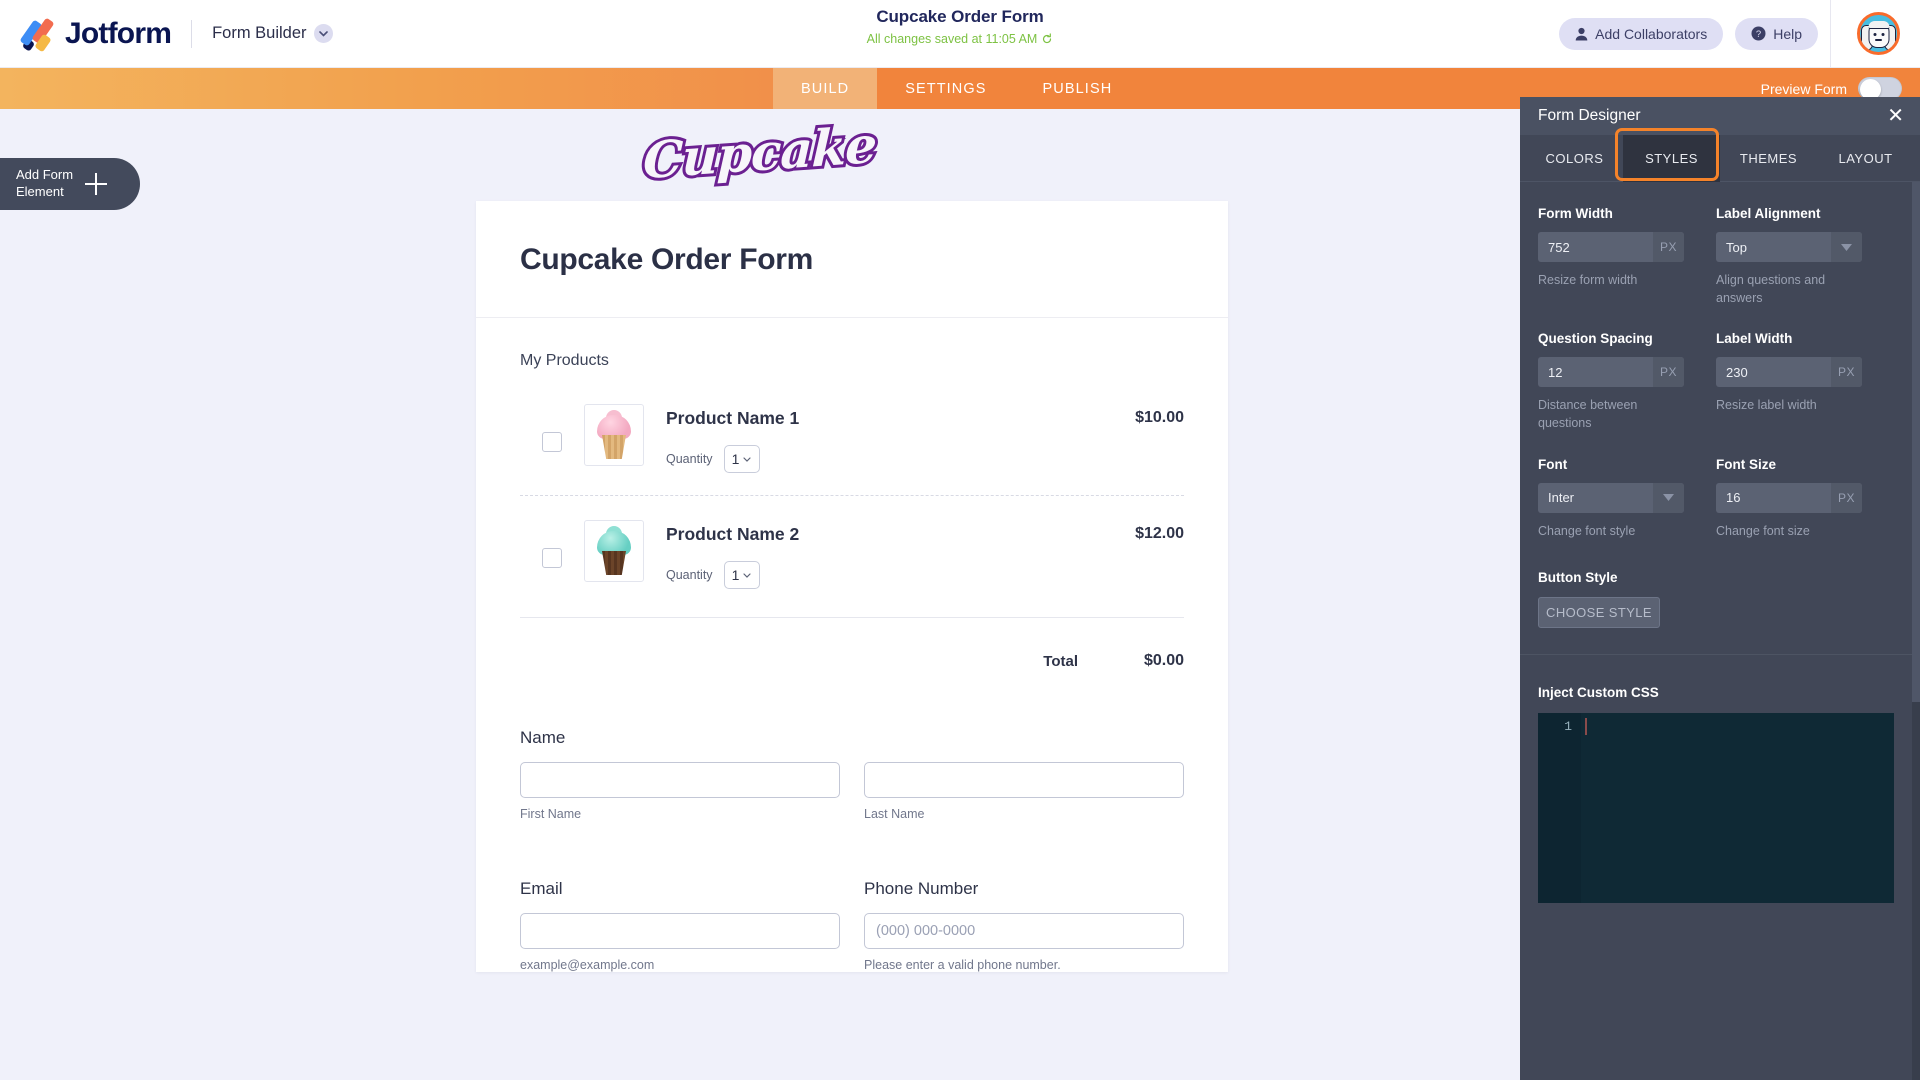  Describe the element at coordinates (900, 438) in the screenshot. I see `product-info: Product Name 1 Quantity 1` at that location.